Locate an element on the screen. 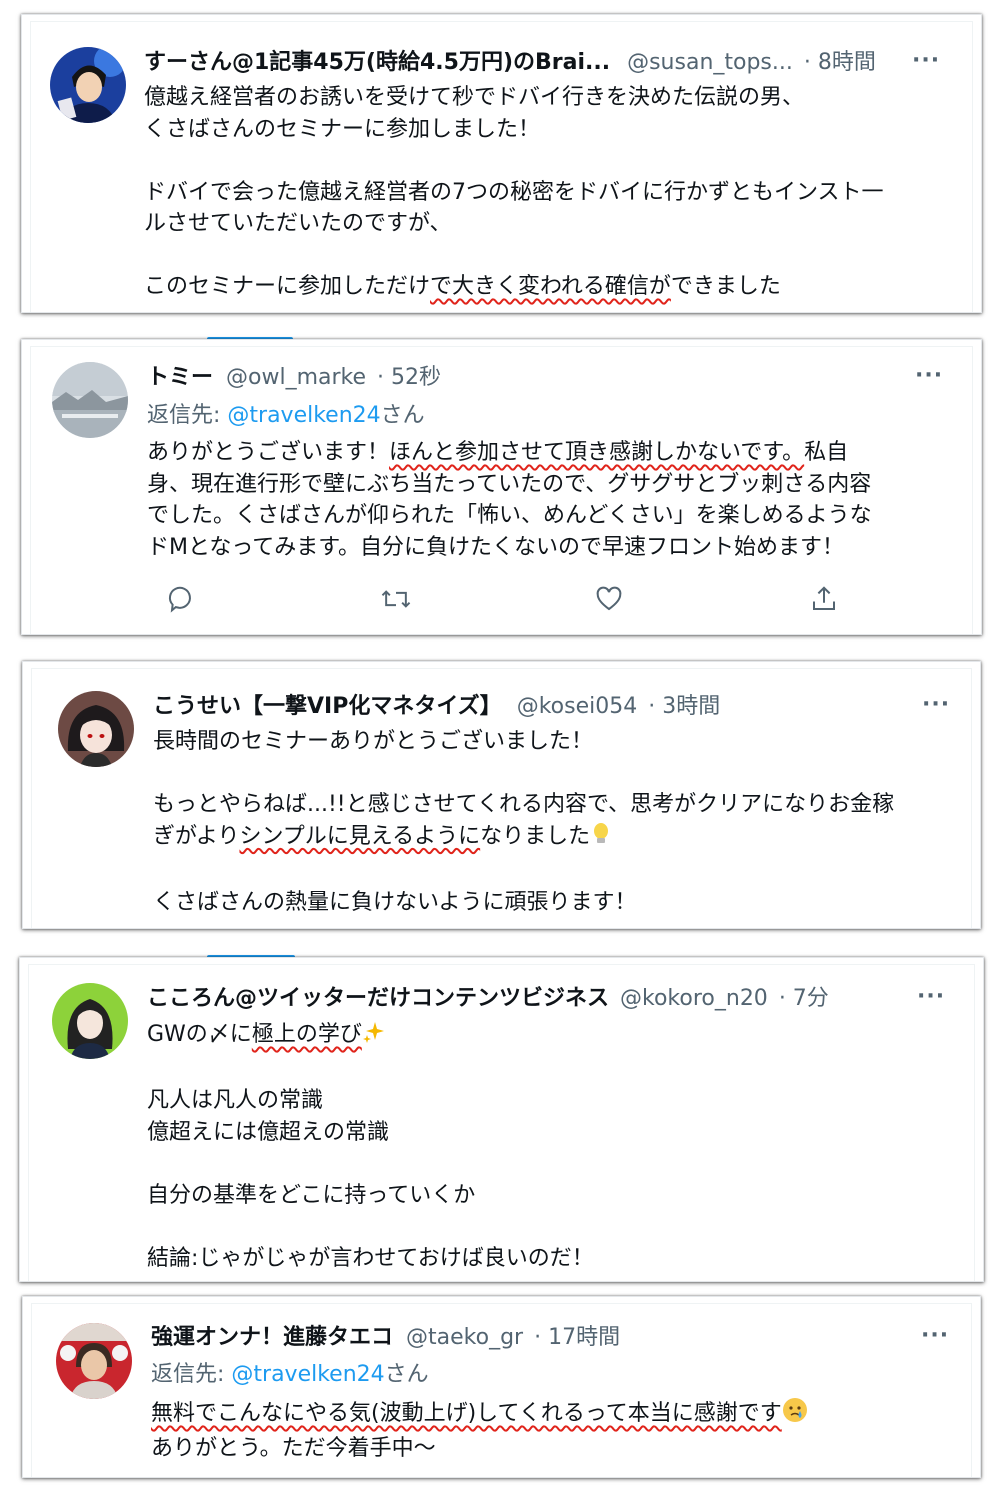  text-line: ルさせていただいたのですが、 is located at coordinates (298, 223).